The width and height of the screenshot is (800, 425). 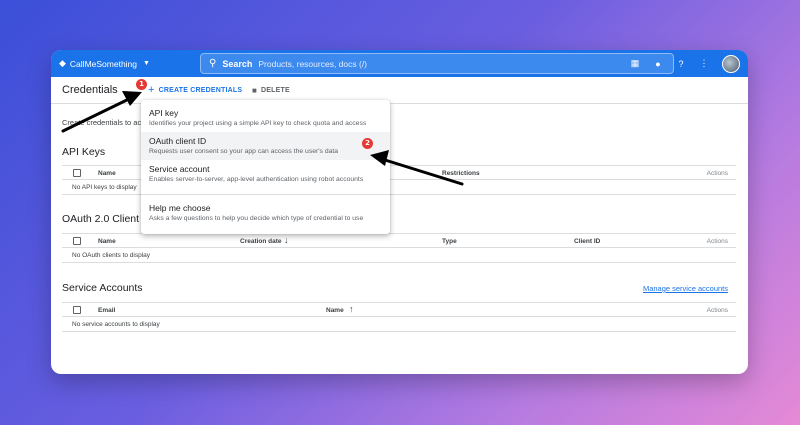 I want to click on step-badge-2: 2, so click(x=367, y=143).